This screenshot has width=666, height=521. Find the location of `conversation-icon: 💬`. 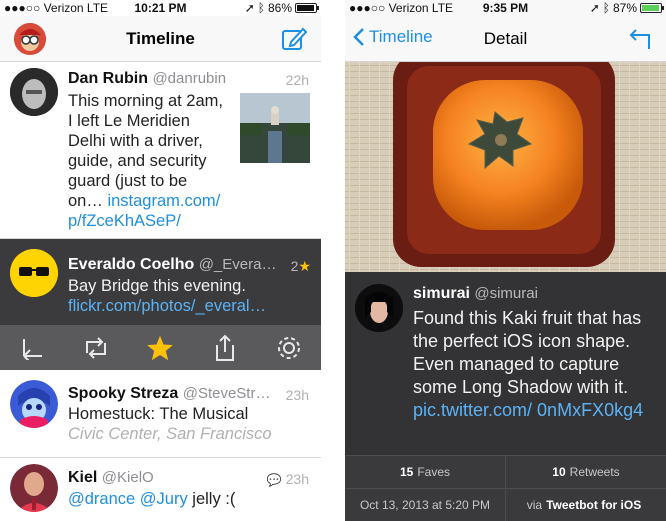

conversation-icon: 💬 is located at coordinates (274, 480).